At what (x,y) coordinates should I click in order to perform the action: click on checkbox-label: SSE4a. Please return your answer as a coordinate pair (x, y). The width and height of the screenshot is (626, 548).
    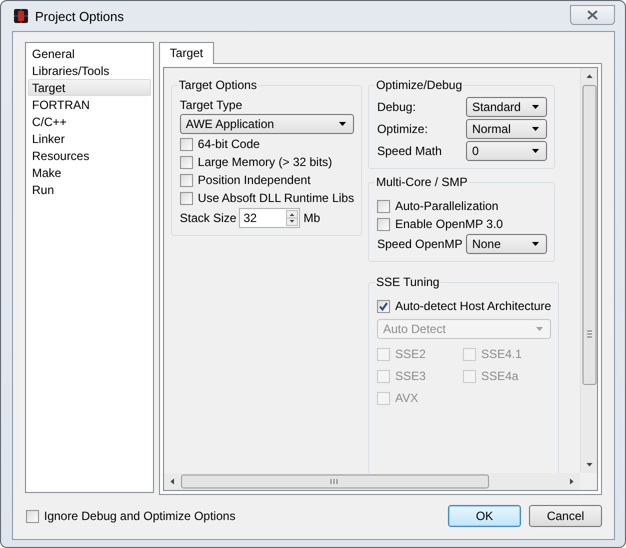
    Looking at the image, I should click on (499, 376).